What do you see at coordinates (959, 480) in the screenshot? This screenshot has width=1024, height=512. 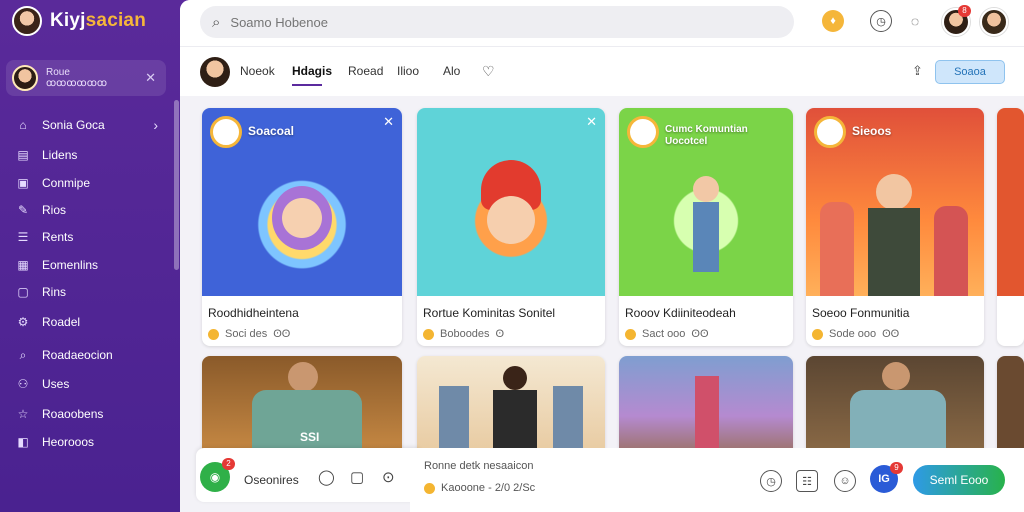 I see `send-button: Seml Eooo` at bounding box center [959, 480].